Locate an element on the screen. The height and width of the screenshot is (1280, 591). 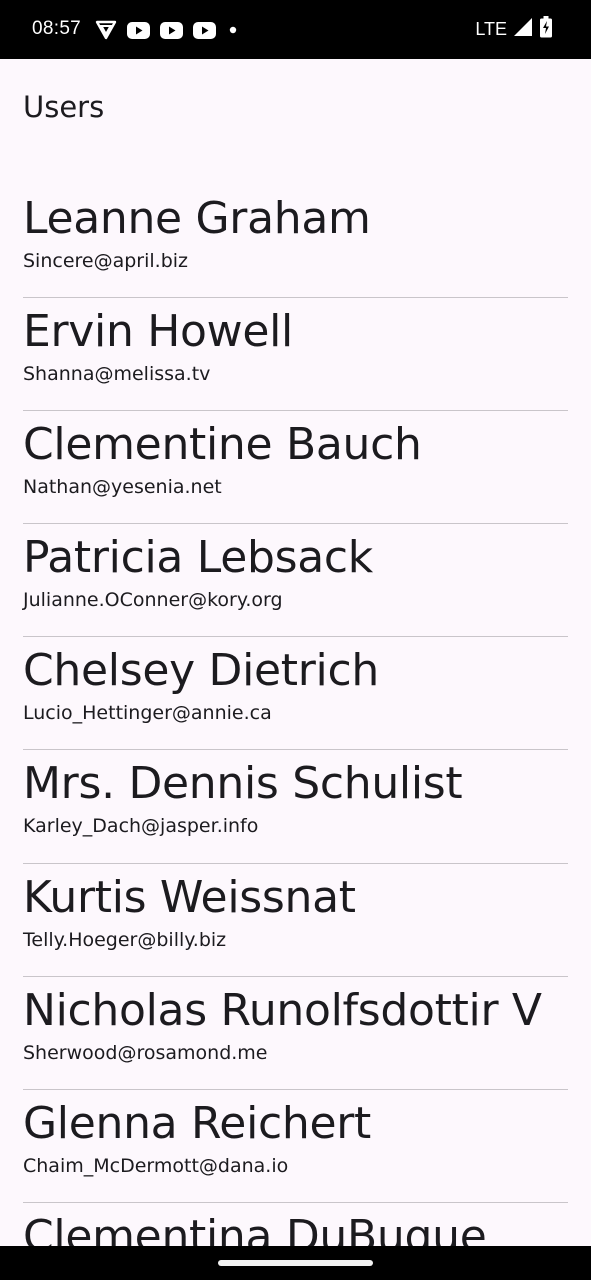
status-right: LTE is located at coordinates (514, 29).